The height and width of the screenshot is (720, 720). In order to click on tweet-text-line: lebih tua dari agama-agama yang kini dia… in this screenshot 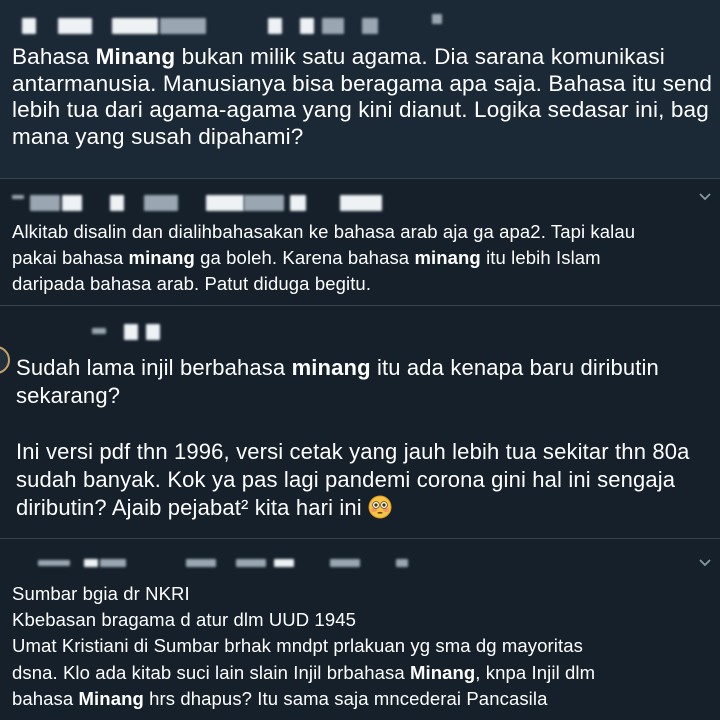, I will do `click(366, 110)`.